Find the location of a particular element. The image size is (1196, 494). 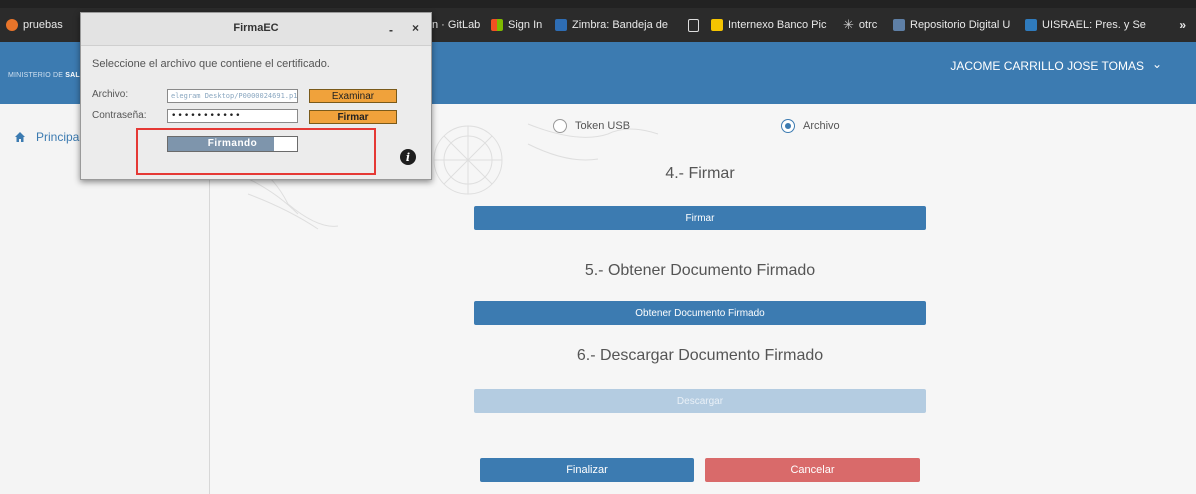

archivo-label: Archivo: is located at coordinates (110, 94).